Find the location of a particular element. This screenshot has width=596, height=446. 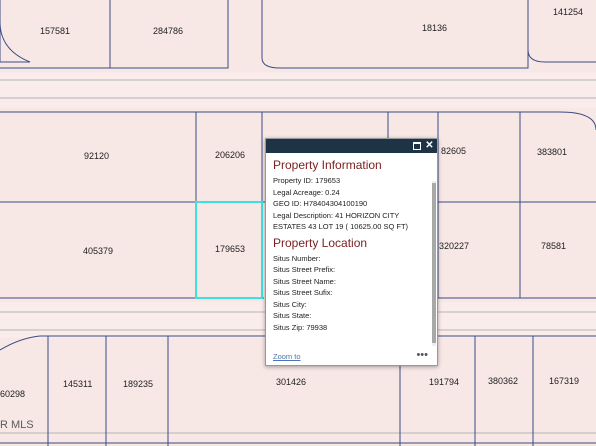

legal-description-line-1: Legal Description: 41 HORIZON CITY is located at coordinates (336, 215).